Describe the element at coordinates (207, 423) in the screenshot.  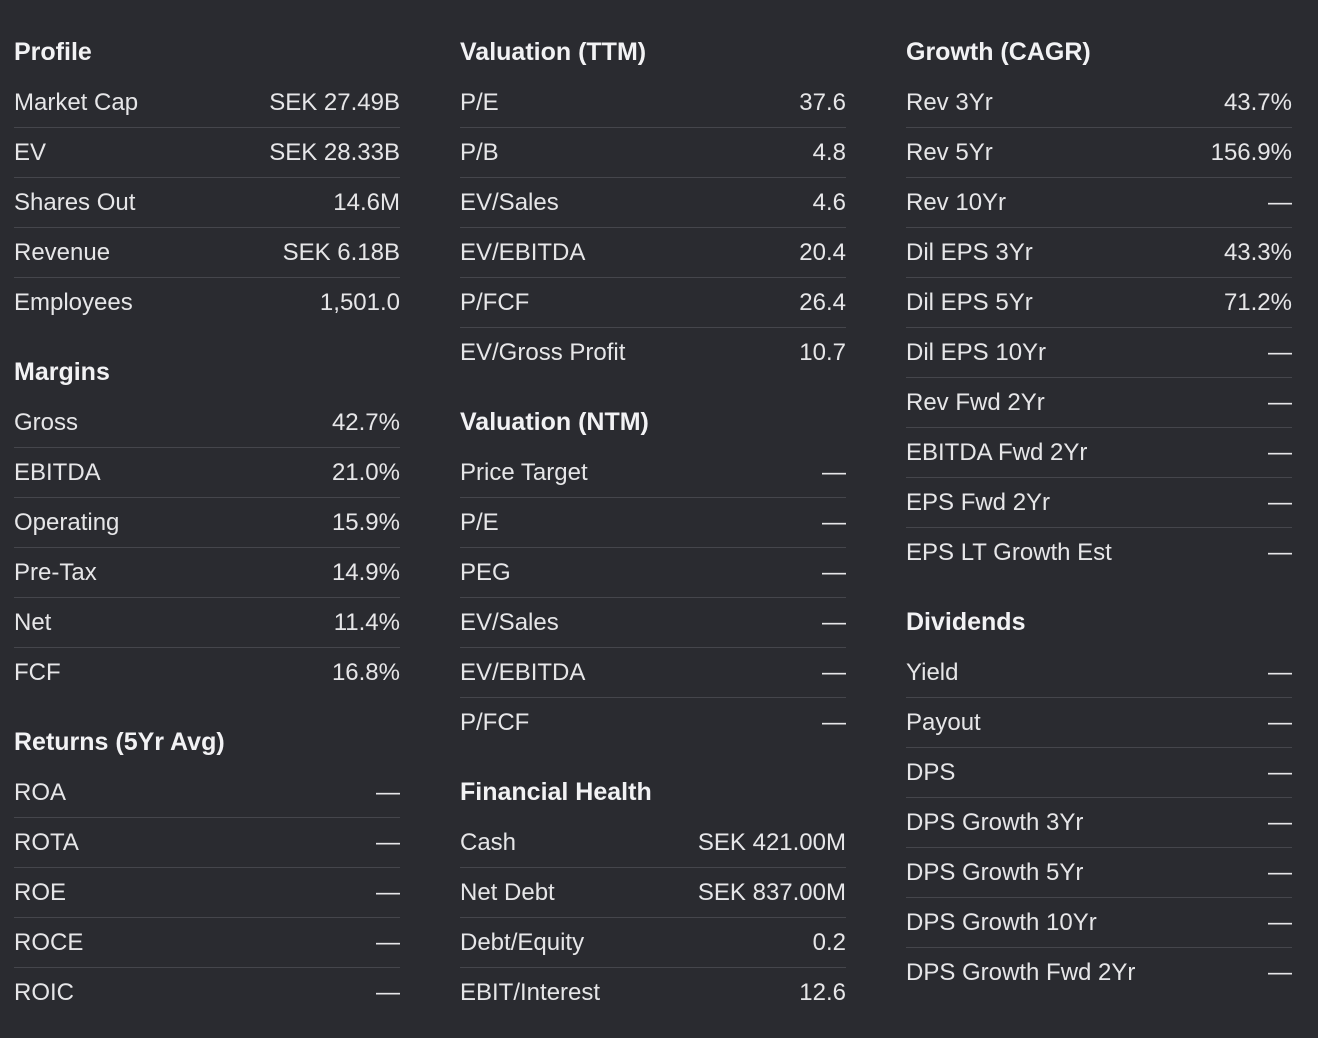
I see `stat-row: Gross 42.7%` at that location.